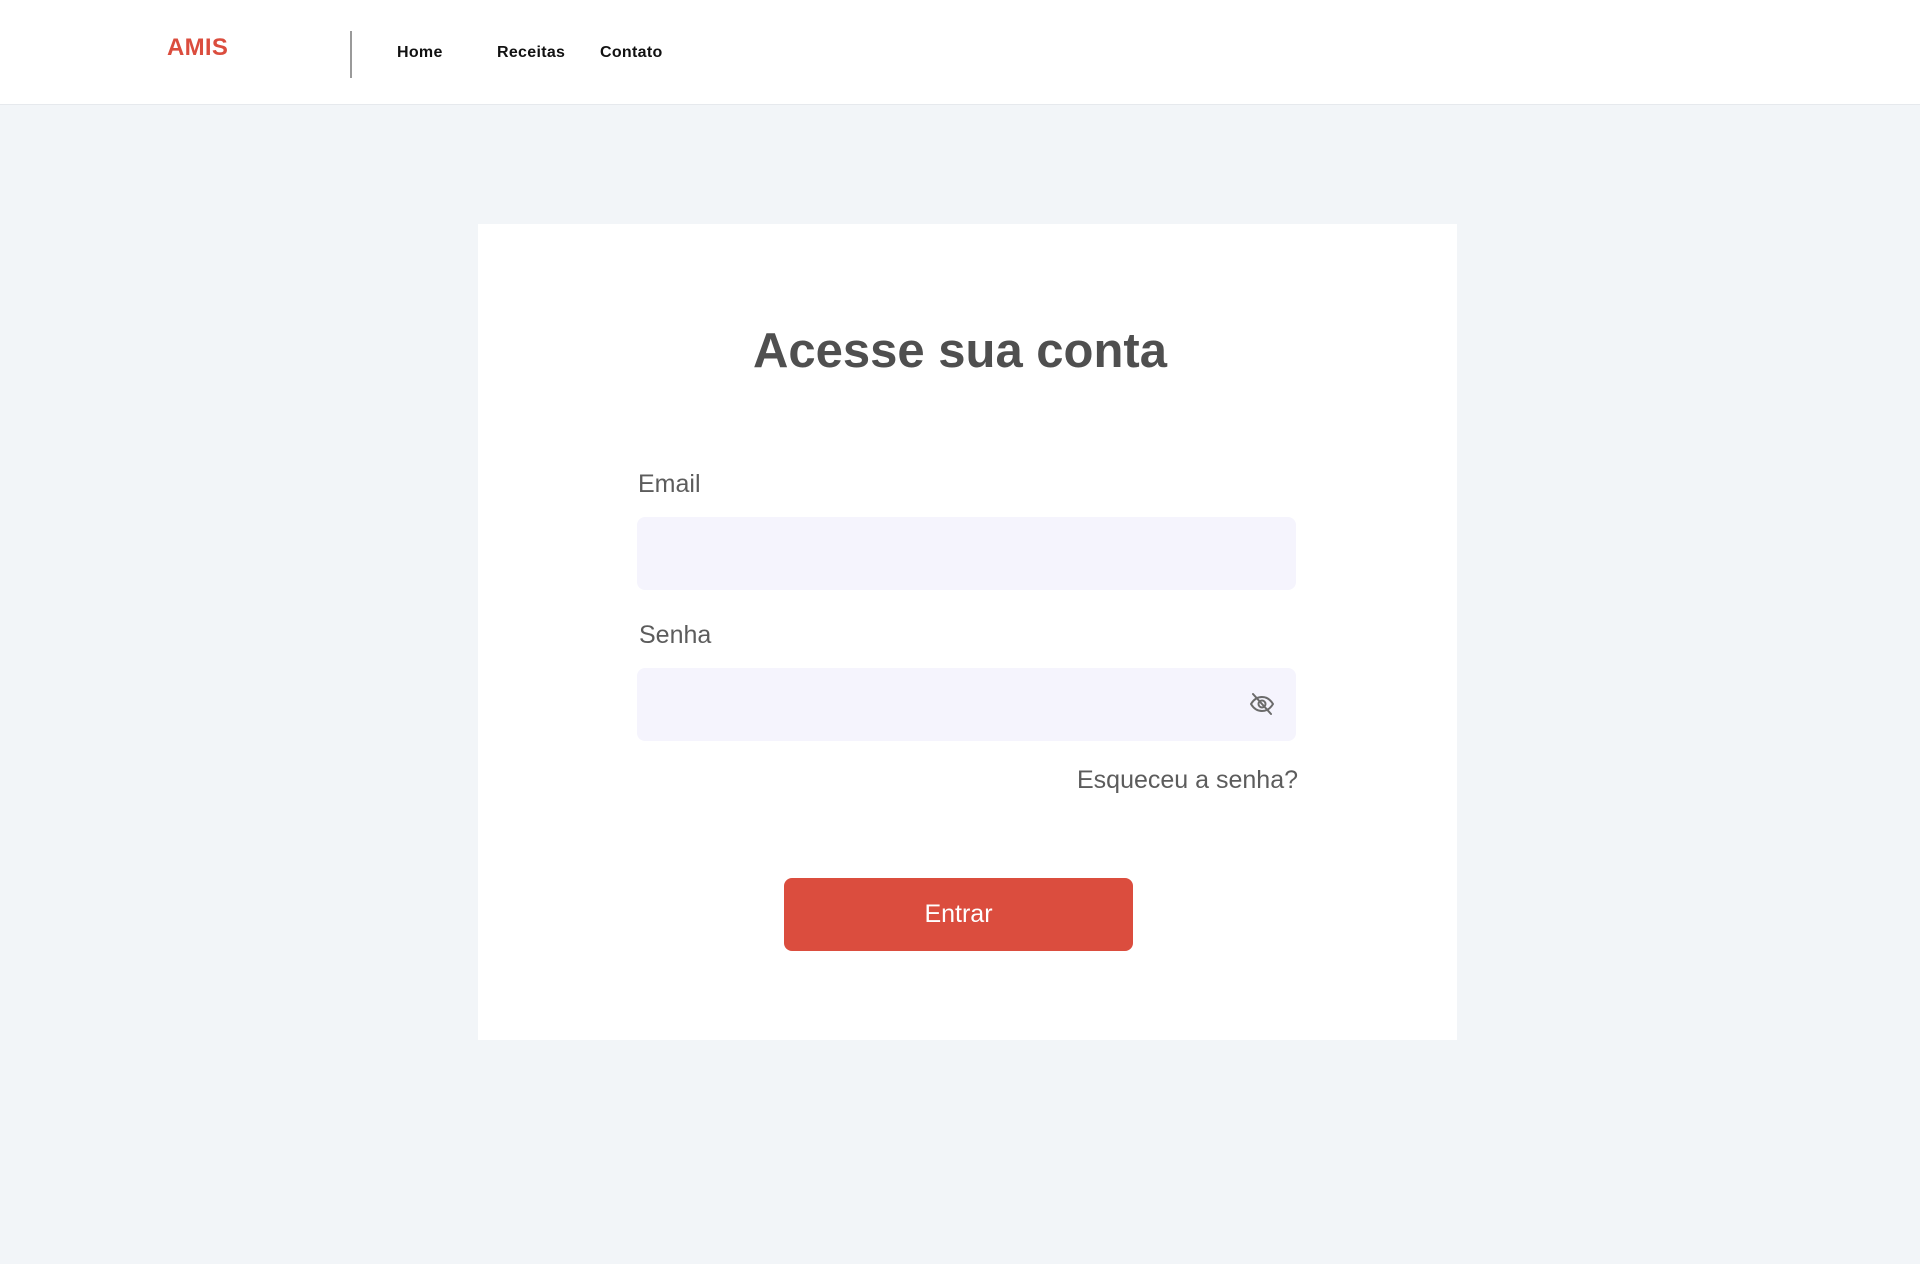  Describe the element at coordinates (420, 53) in the screenshot. I see `nav-link-home: Home` at that location.